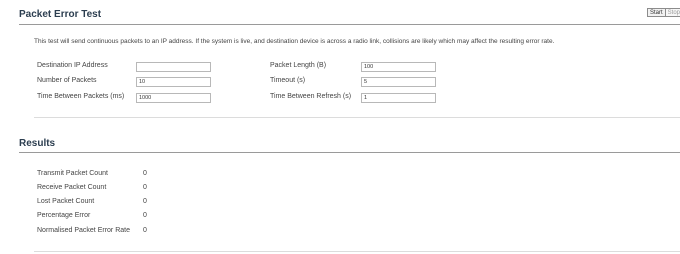 This screenshot has width=680, height=254. I want to click on time-between-refresh-label: Time Between Refresh (s), so click(311, 96).